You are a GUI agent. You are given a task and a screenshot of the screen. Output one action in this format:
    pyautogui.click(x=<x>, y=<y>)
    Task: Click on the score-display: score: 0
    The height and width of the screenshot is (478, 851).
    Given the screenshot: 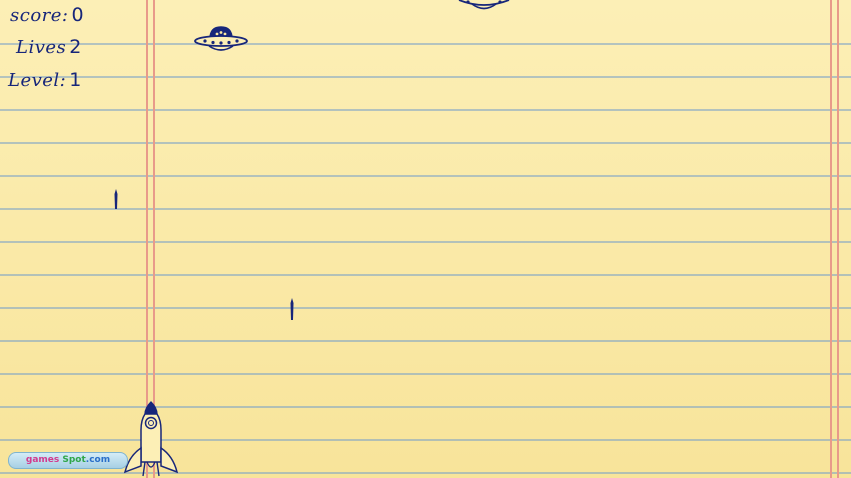 What is the action you would take?
    pyautogui.click(x=47, y=15)
    